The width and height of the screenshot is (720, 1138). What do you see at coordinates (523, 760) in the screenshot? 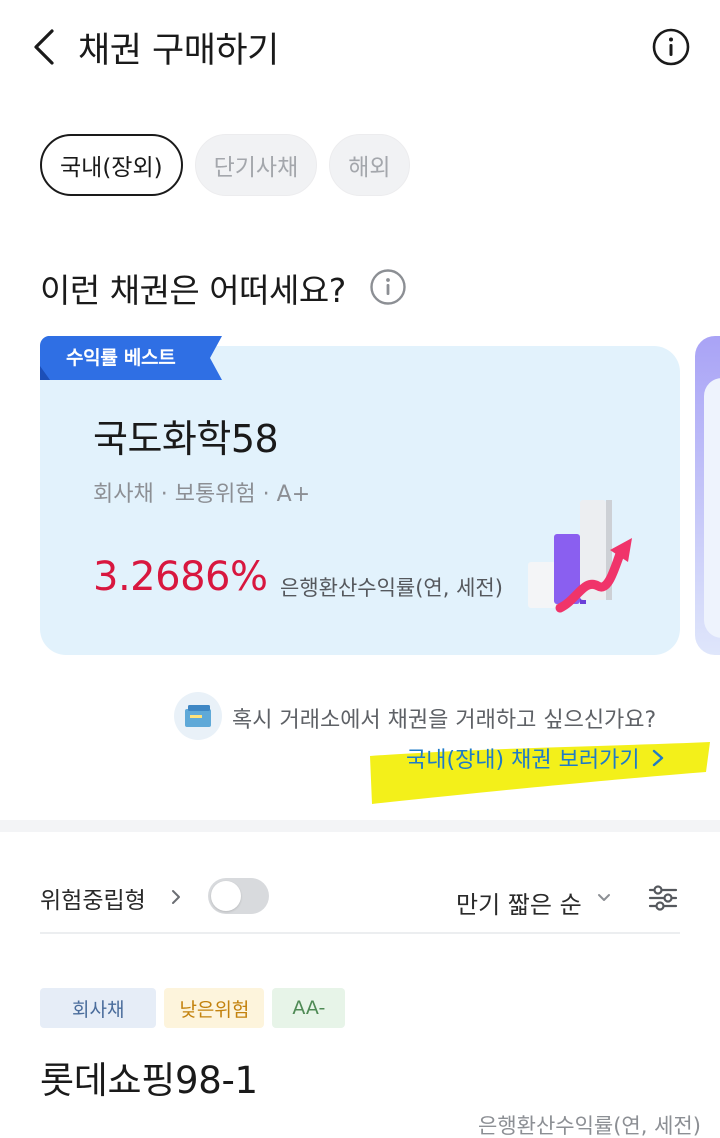
I see `exchange-link-label: 국내(장내) 채권 보러가기` at bounding box center [523, 760].